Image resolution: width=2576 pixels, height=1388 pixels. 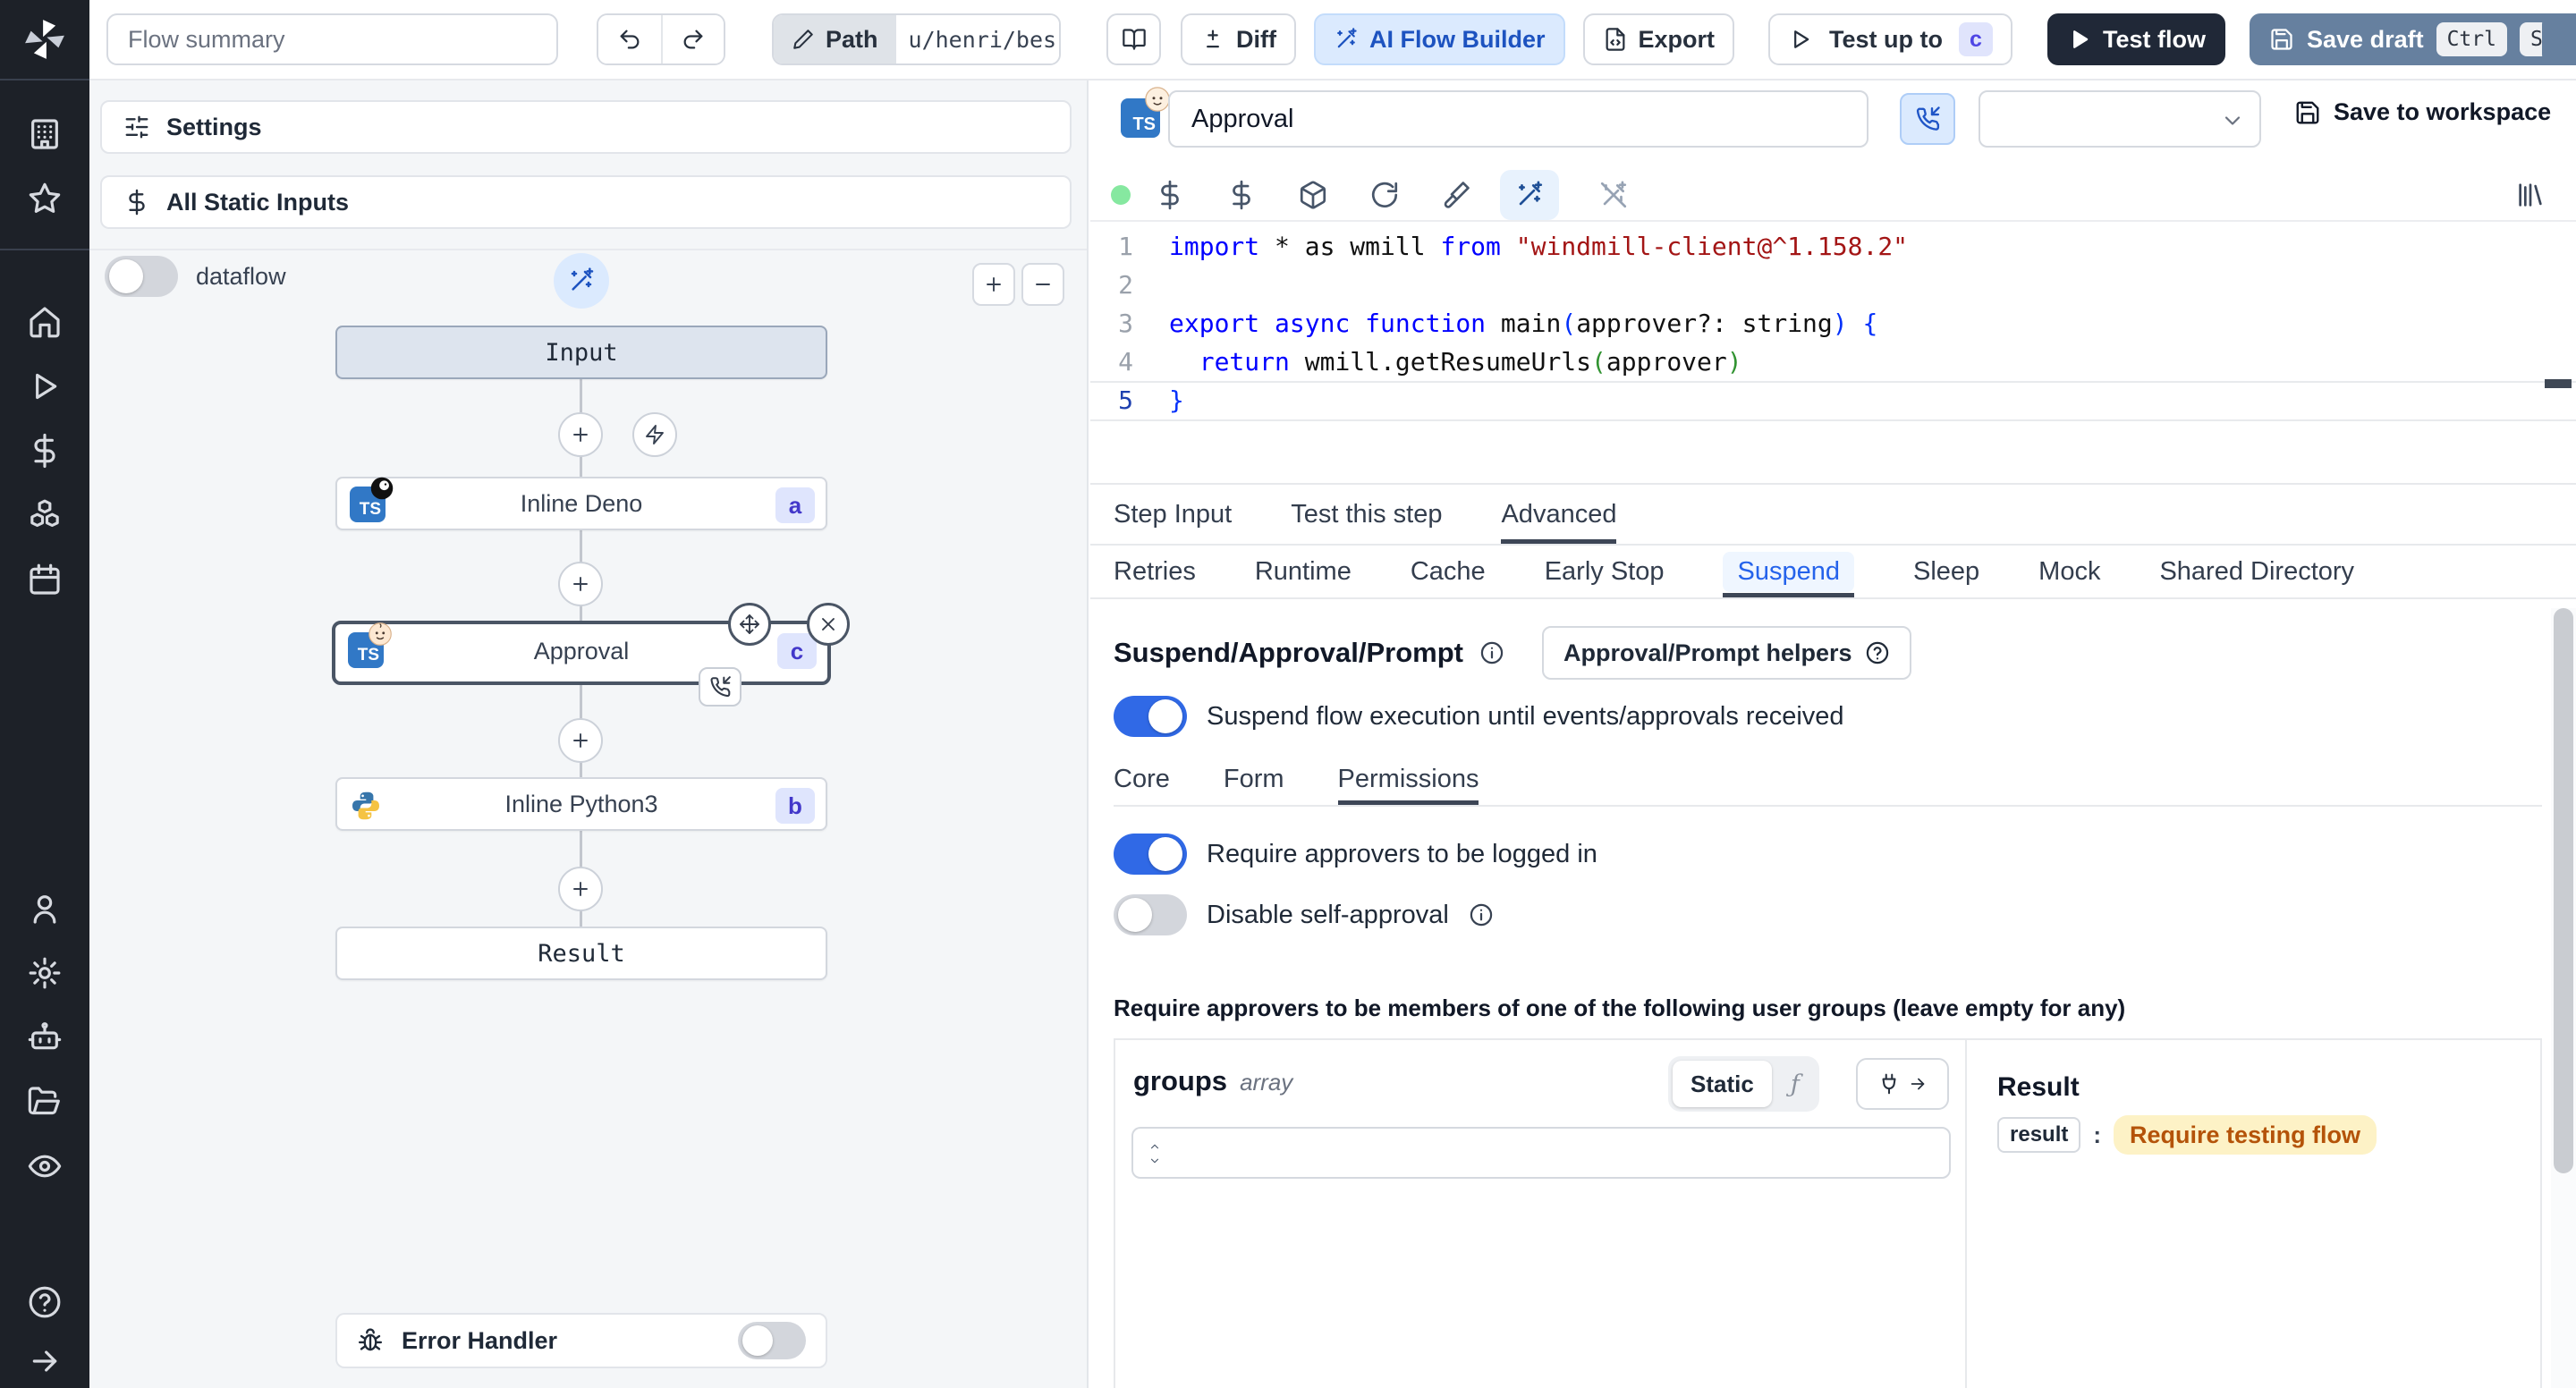 I want to click on test-flow-button: Test flow, so click(x=2136, y=39).